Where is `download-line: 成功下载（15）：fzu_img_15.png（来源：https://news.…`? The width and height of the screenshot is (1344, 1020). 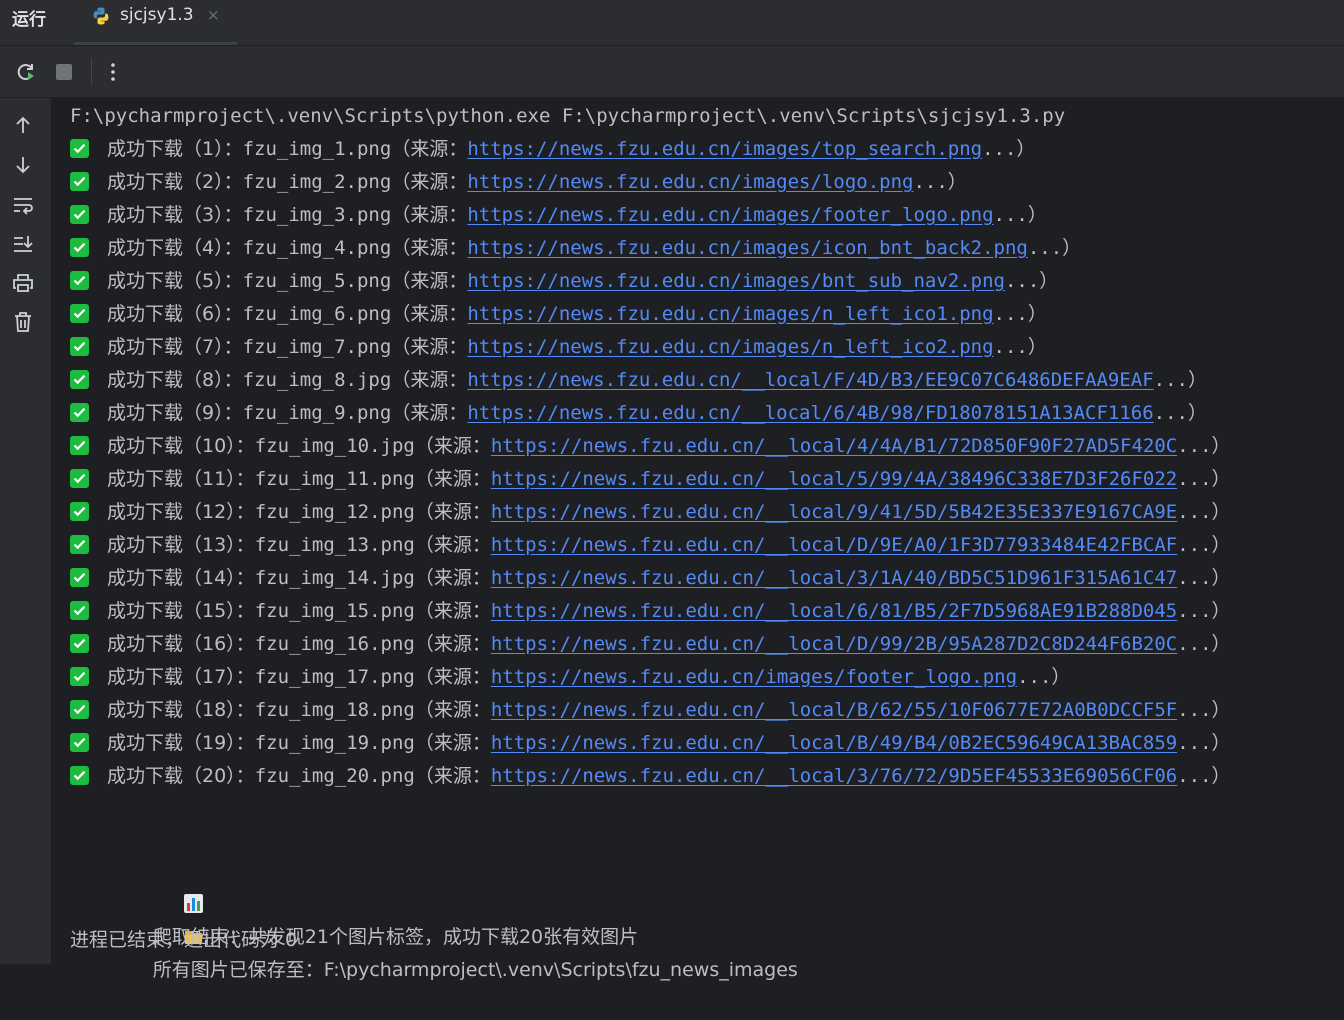 download-line: 成功下载（15）：fzu_img_15.png（来源：https://news.… is located at coordinates (650, 611).